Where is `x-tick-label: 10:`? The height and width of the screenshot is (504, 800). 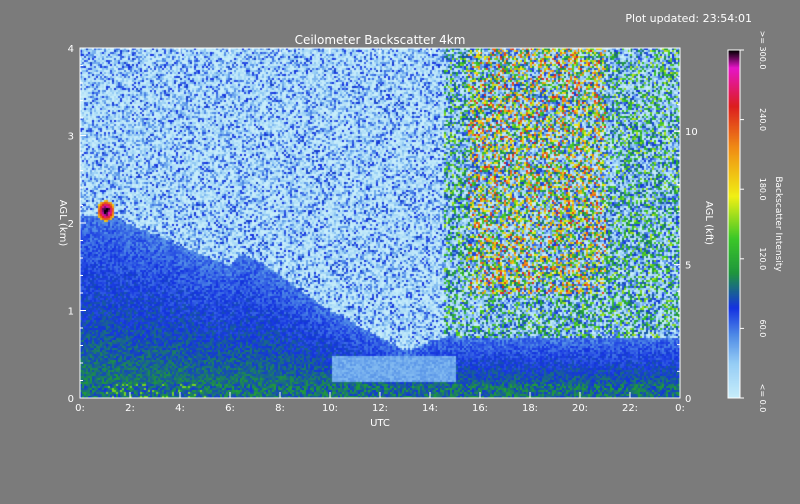
x-tick-label: 10: is located at coordinates (330, 408).